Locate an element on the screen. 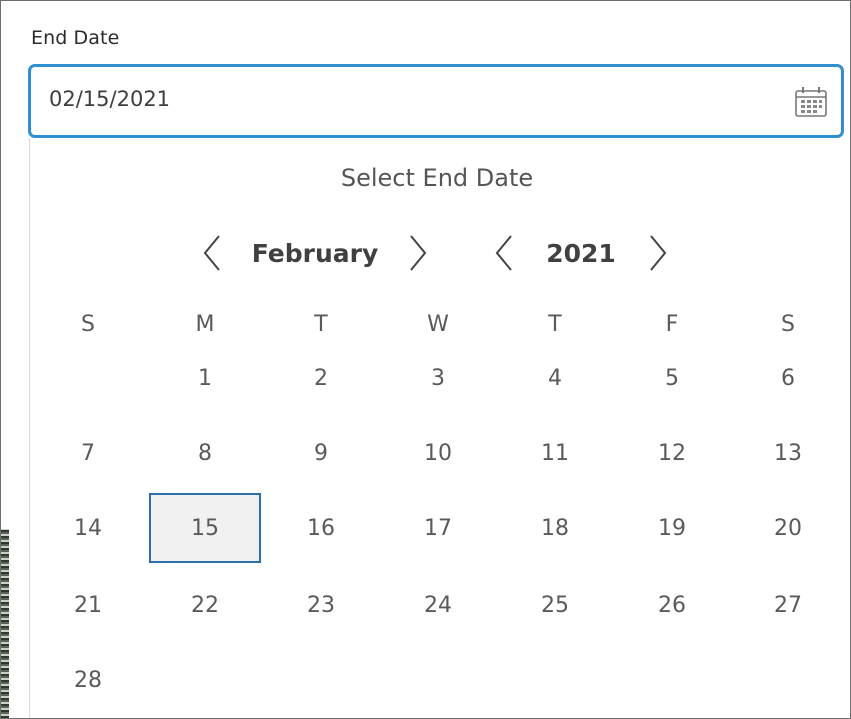 The image size is (851, 719). day-cell: 13 is located at coordinates (788, 454).